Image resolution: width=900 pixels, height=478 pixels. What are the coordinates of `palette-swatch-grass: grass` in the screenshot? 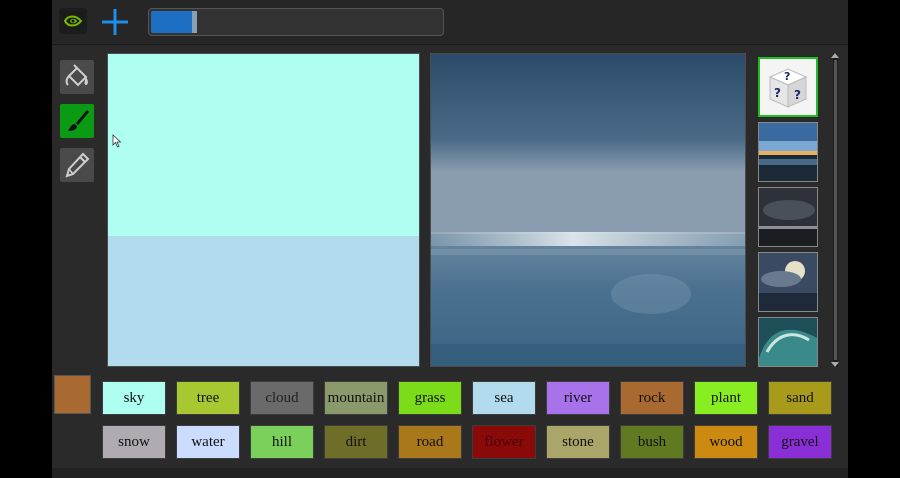 It's located at (430, 398).